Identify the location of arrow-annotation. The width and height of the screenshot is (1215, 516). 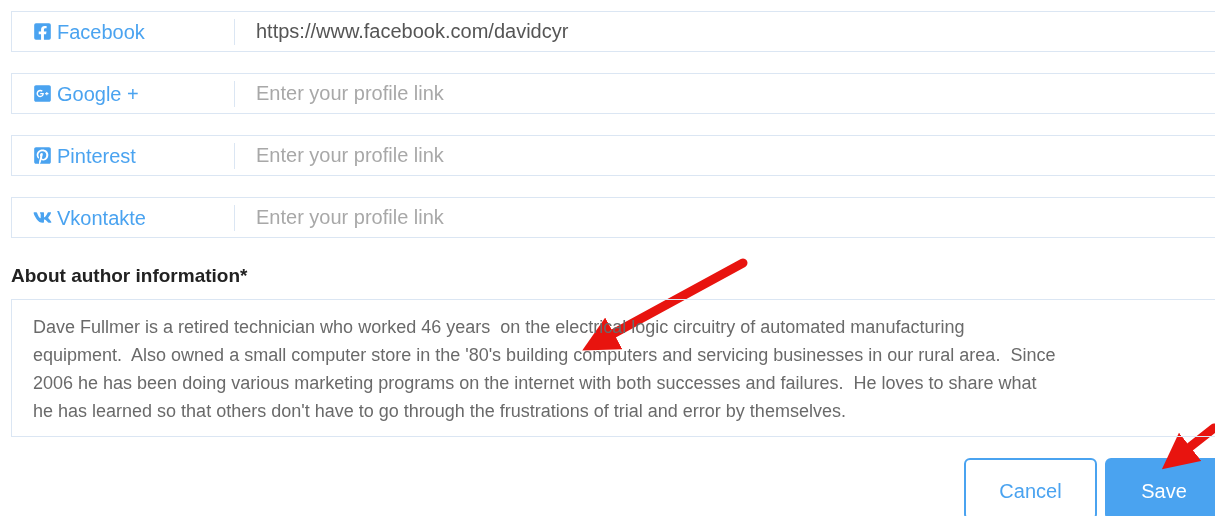
(1188, 446).